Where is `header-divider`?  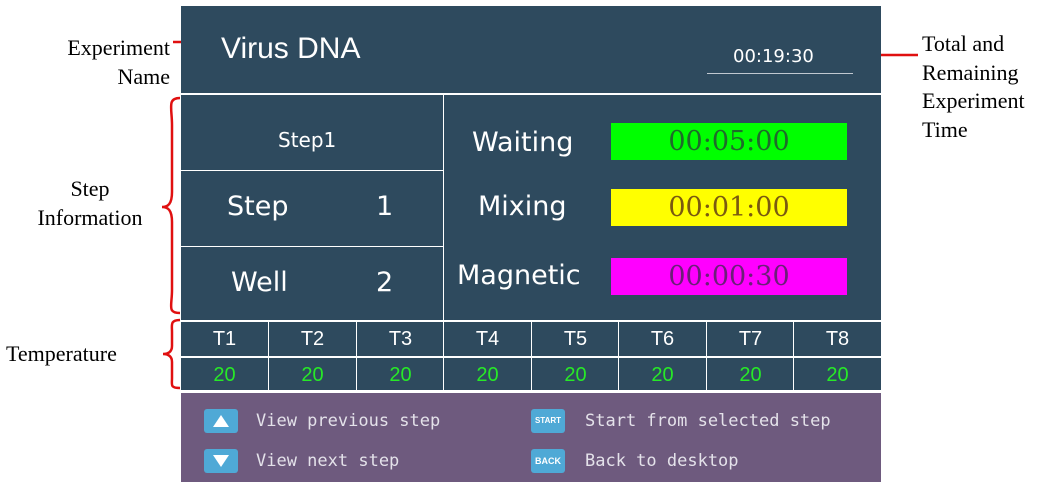
header-divider is located at coordinates (531, 94).